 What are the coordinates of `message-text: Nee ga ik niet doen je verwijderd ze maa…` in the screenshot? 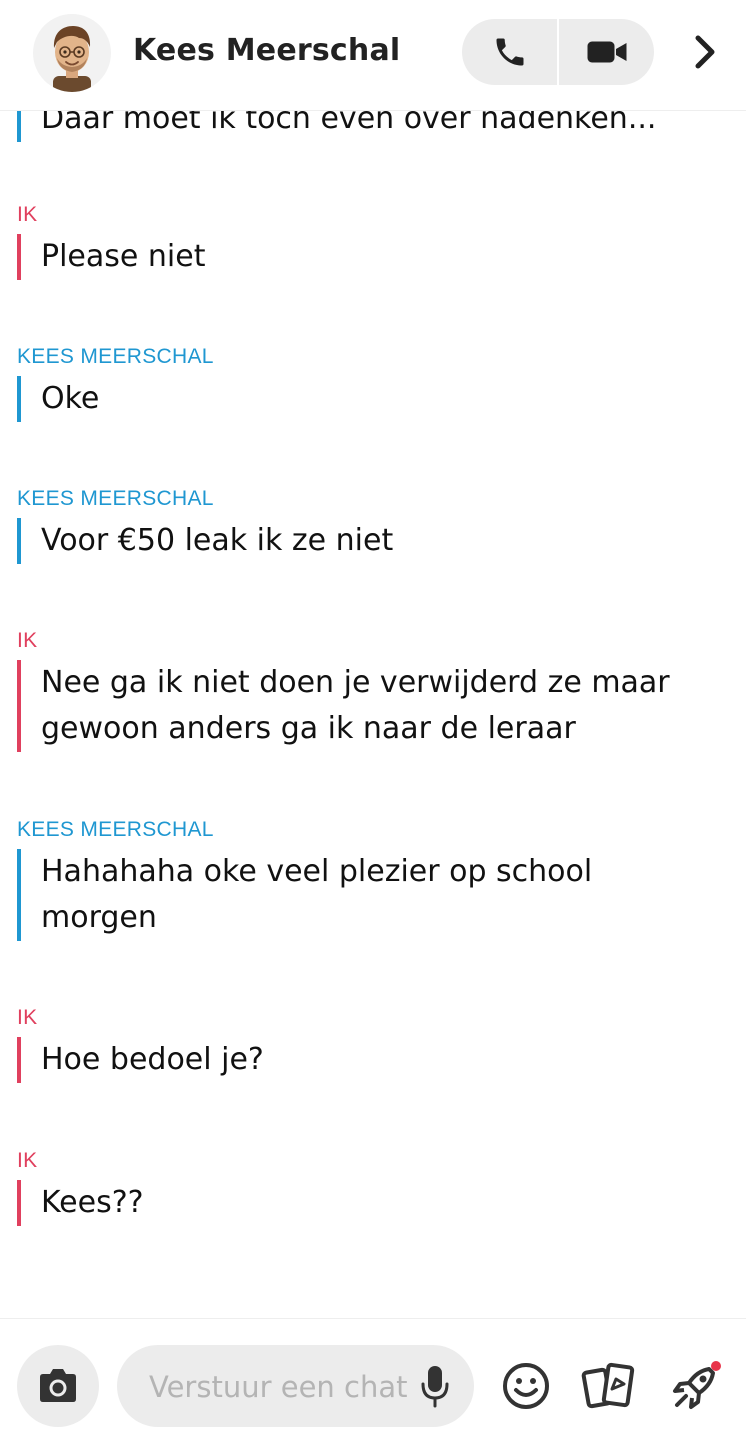 It's located at (367, 706).